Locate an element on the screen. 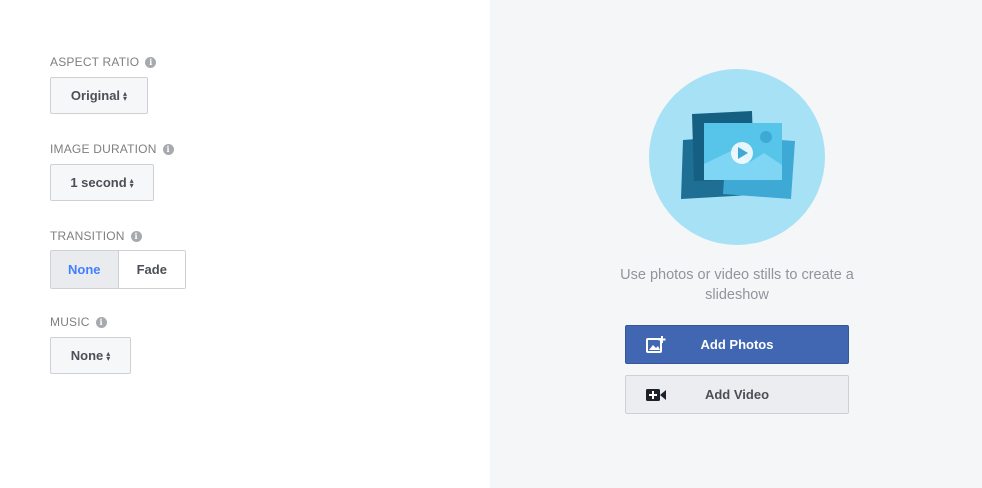 The height and width of the screenshot is (488, 982). transition-label: TRANSITION i is located at coordinates (96, 236).